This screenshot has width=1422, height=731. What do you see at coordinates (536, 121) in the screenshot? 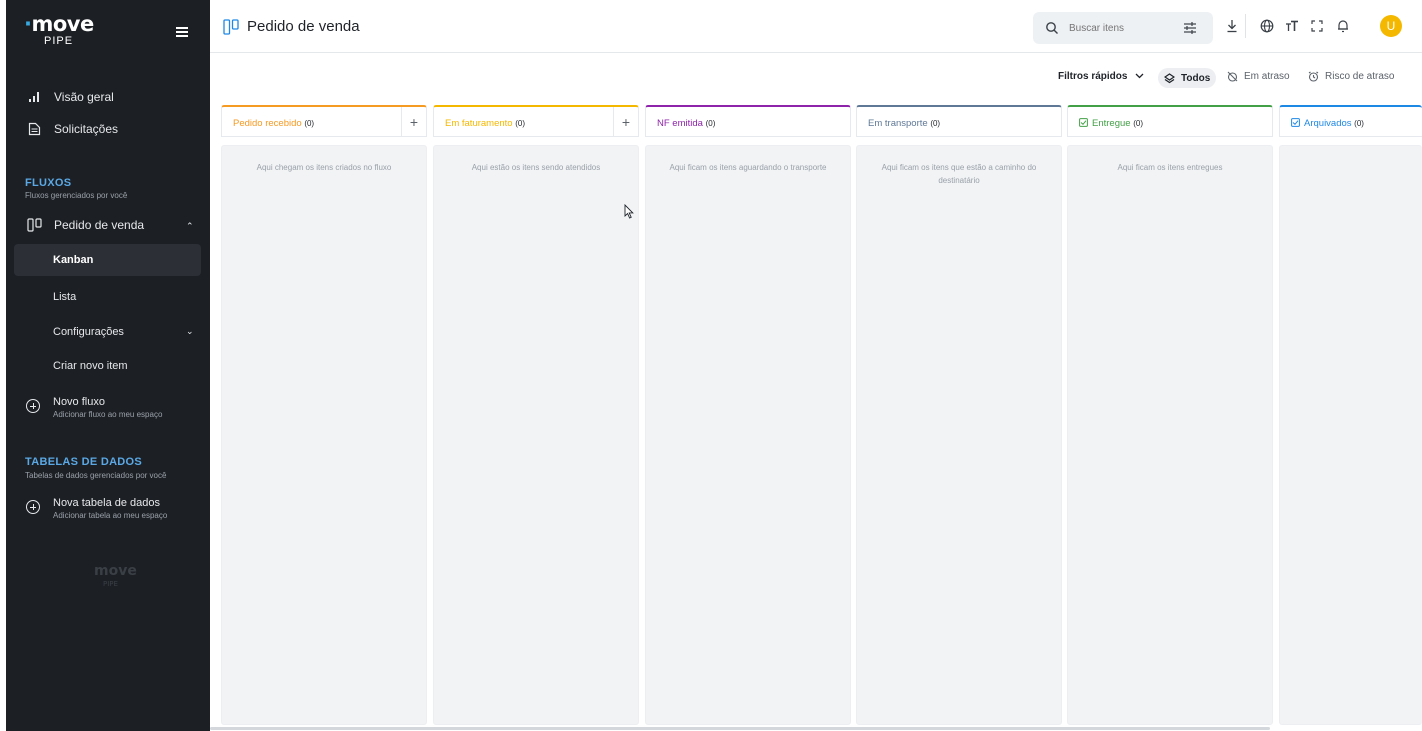
I see `column-header: Em faturamento (0) +` at bounding box center [536, 121].